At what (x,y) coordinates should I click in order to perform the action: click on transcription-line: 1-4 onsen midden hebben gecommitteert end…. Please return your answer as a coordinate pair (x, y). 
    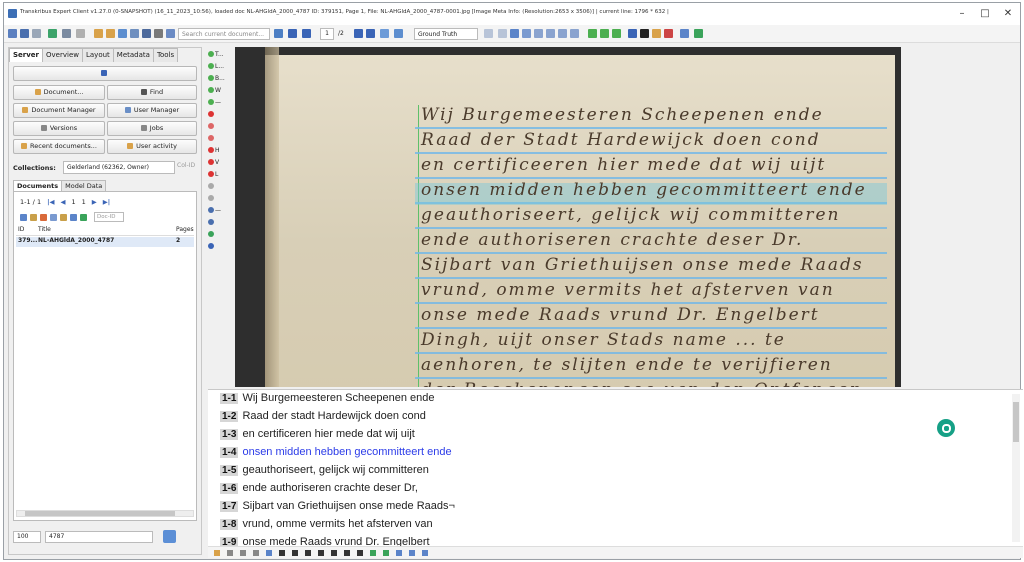
    Looking at the image, I should click on (336, 452).